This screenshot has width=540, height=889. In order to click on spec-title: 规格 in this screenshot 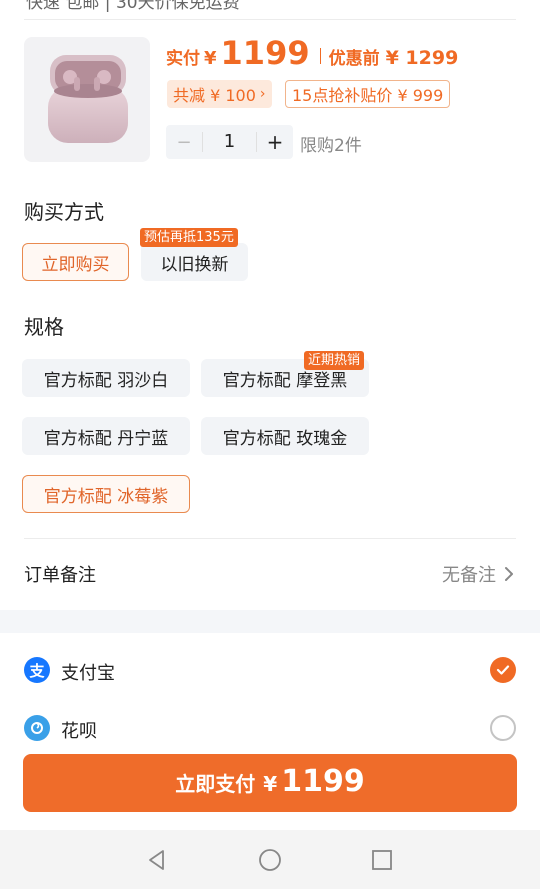, I will do `click(44, 327)`.